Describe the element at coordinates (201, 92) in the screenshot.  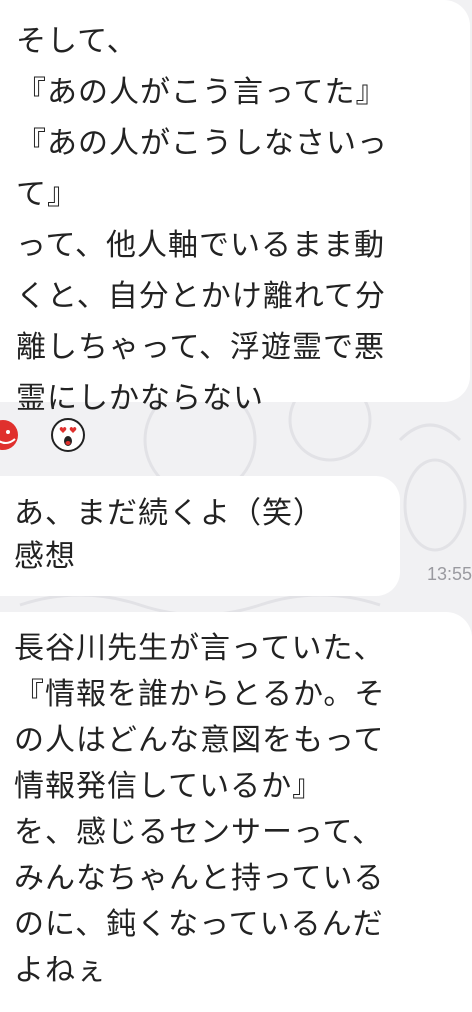
I see `message-line: 『あの人がこう言ってた』` at that location.